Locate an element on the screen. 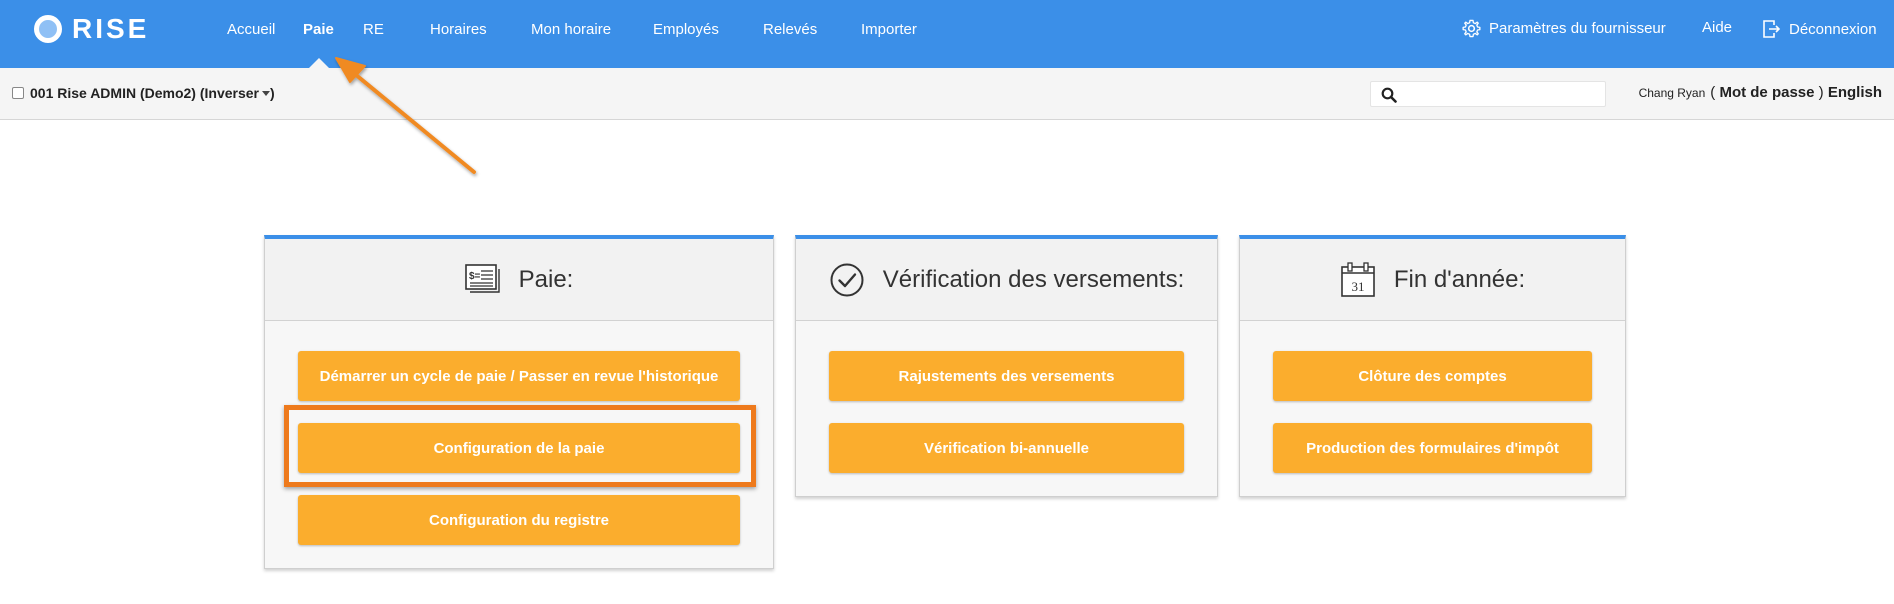 The height and width of the screenshot is (604, 1894). checkmark-circle-icon is located at coordinates (847, 279).